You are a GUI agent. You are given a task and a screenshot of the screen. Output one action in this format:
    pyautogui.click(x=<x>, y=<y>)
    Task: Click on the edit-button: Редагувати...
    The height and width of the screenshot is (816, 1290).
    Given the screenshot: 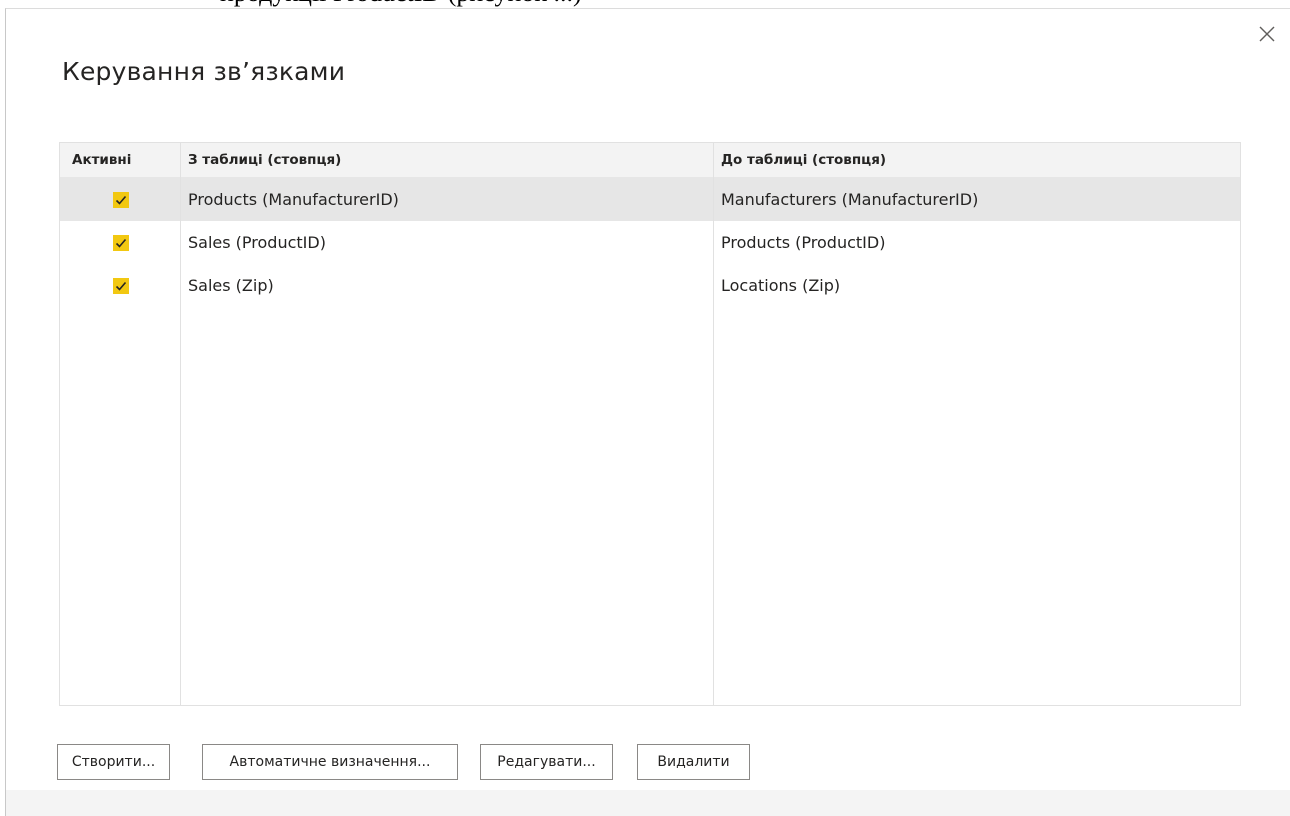 What is the action you would take?
    pyautogui.click(x=546, y=762)
    